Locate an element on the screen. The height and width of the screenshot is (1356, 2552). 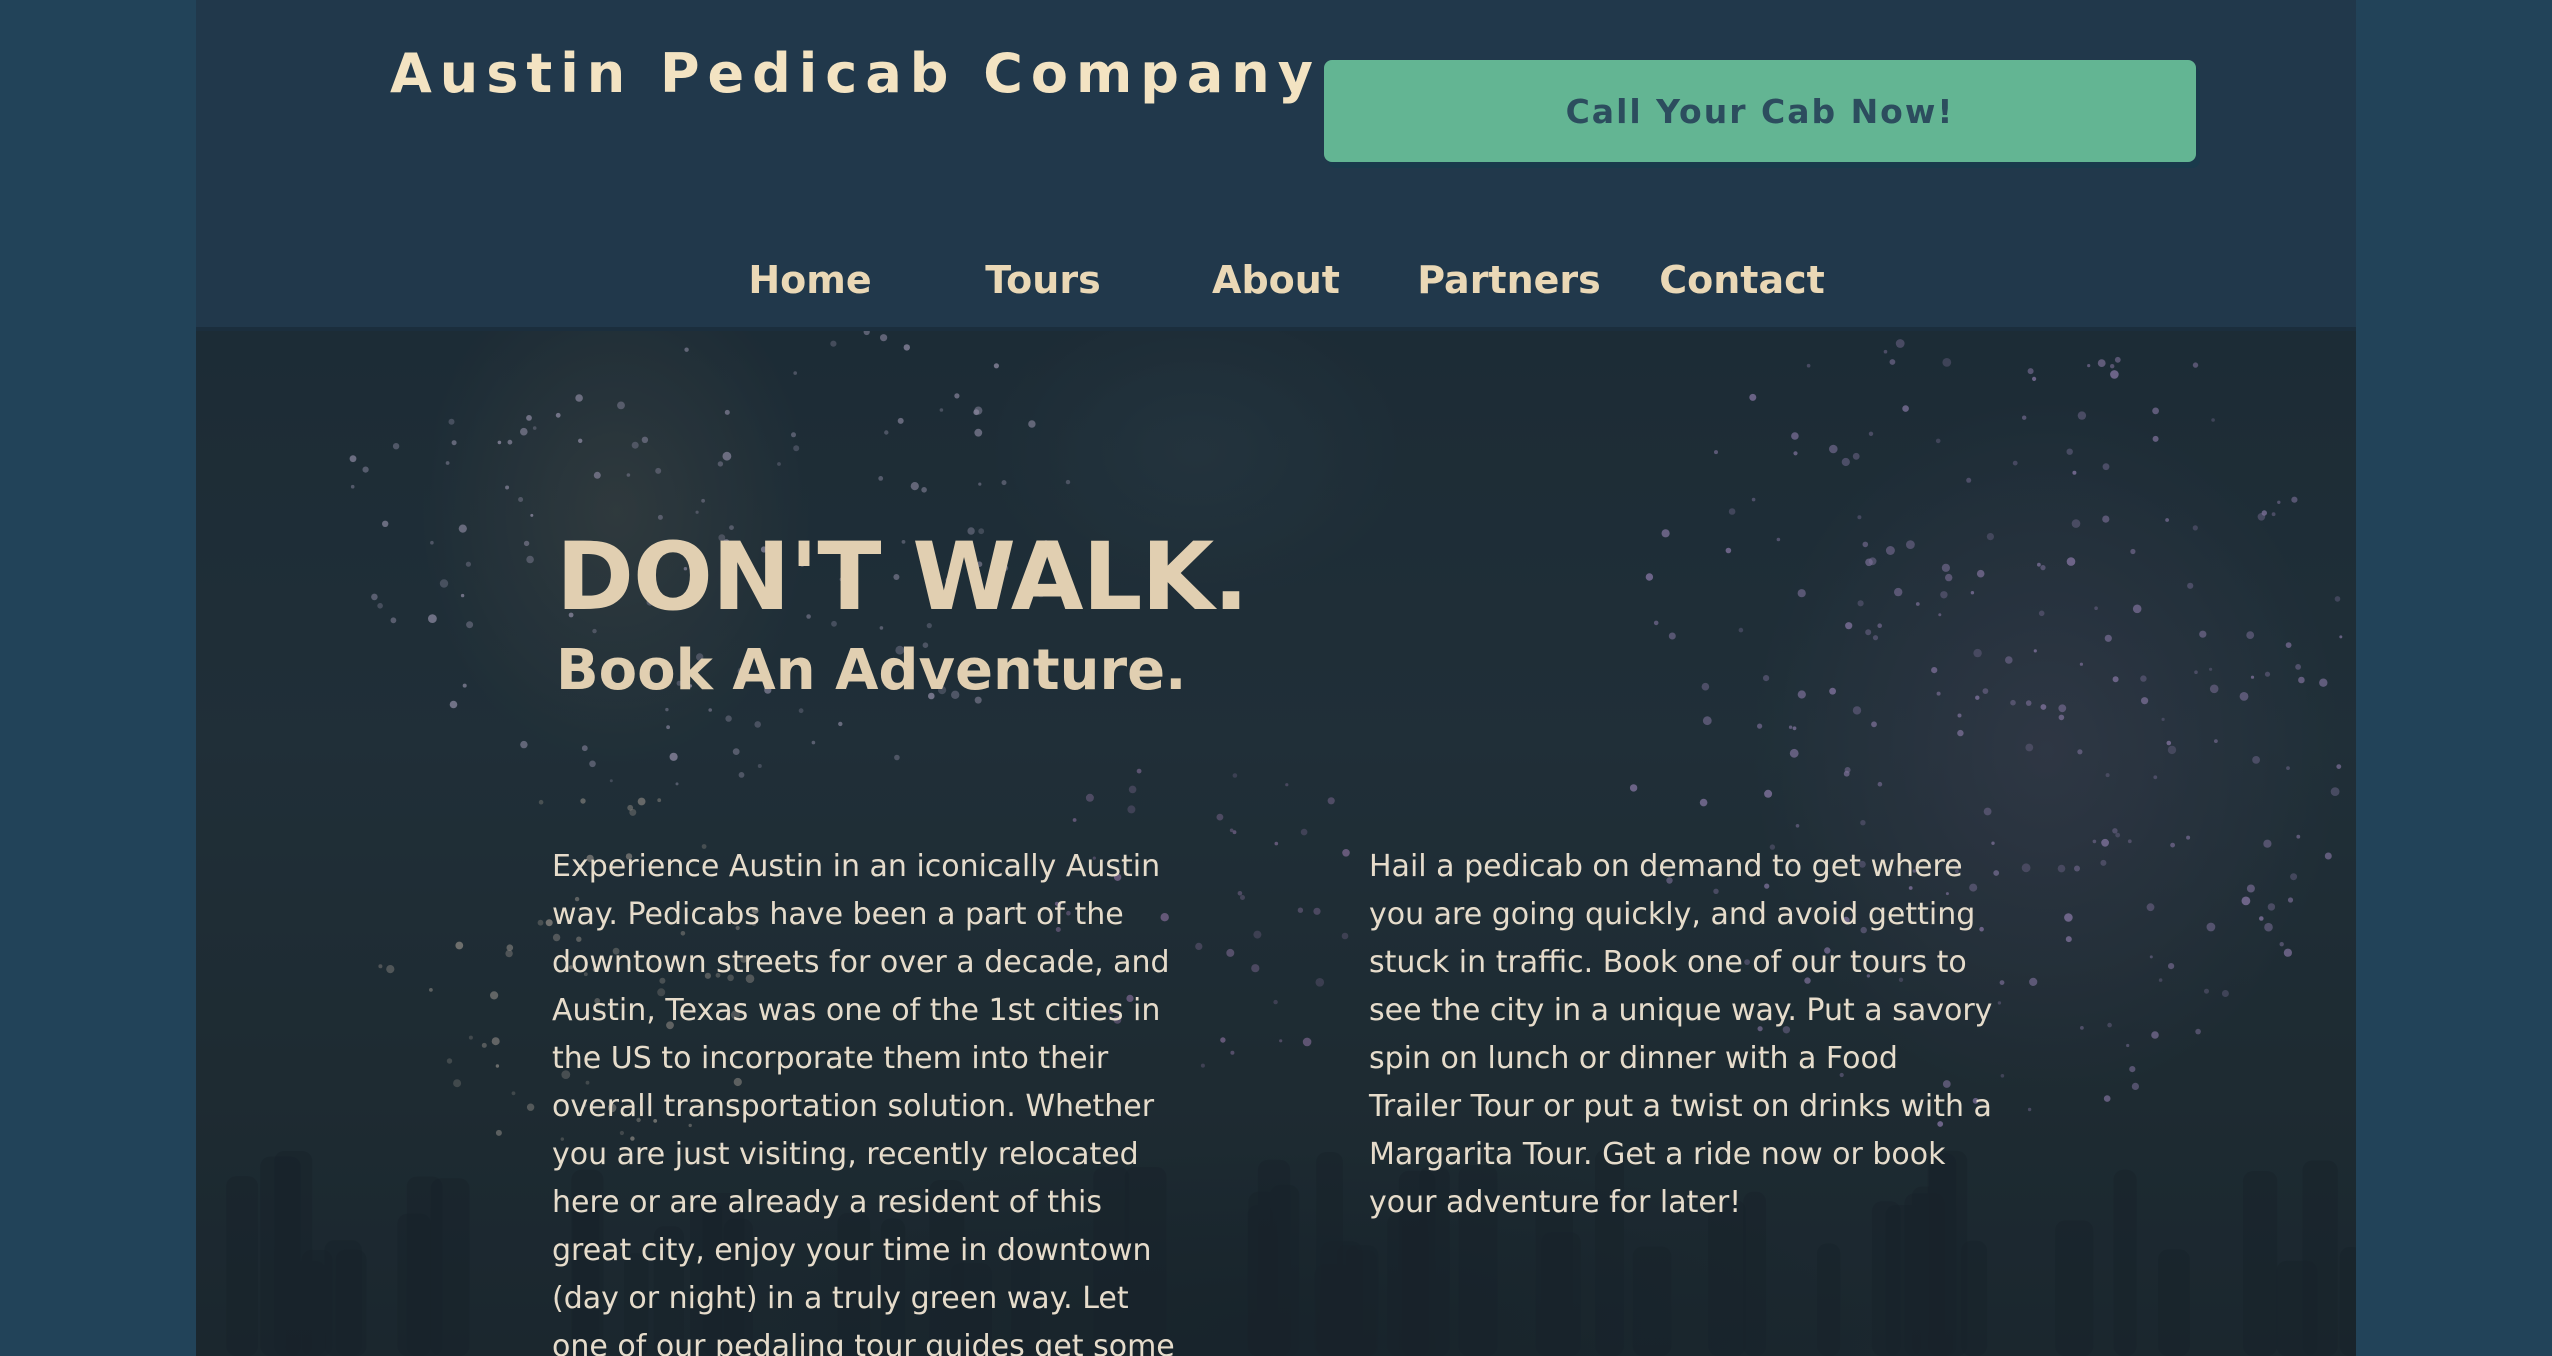
nav-item-contact: Contact is located at coordinates (1742, 280).